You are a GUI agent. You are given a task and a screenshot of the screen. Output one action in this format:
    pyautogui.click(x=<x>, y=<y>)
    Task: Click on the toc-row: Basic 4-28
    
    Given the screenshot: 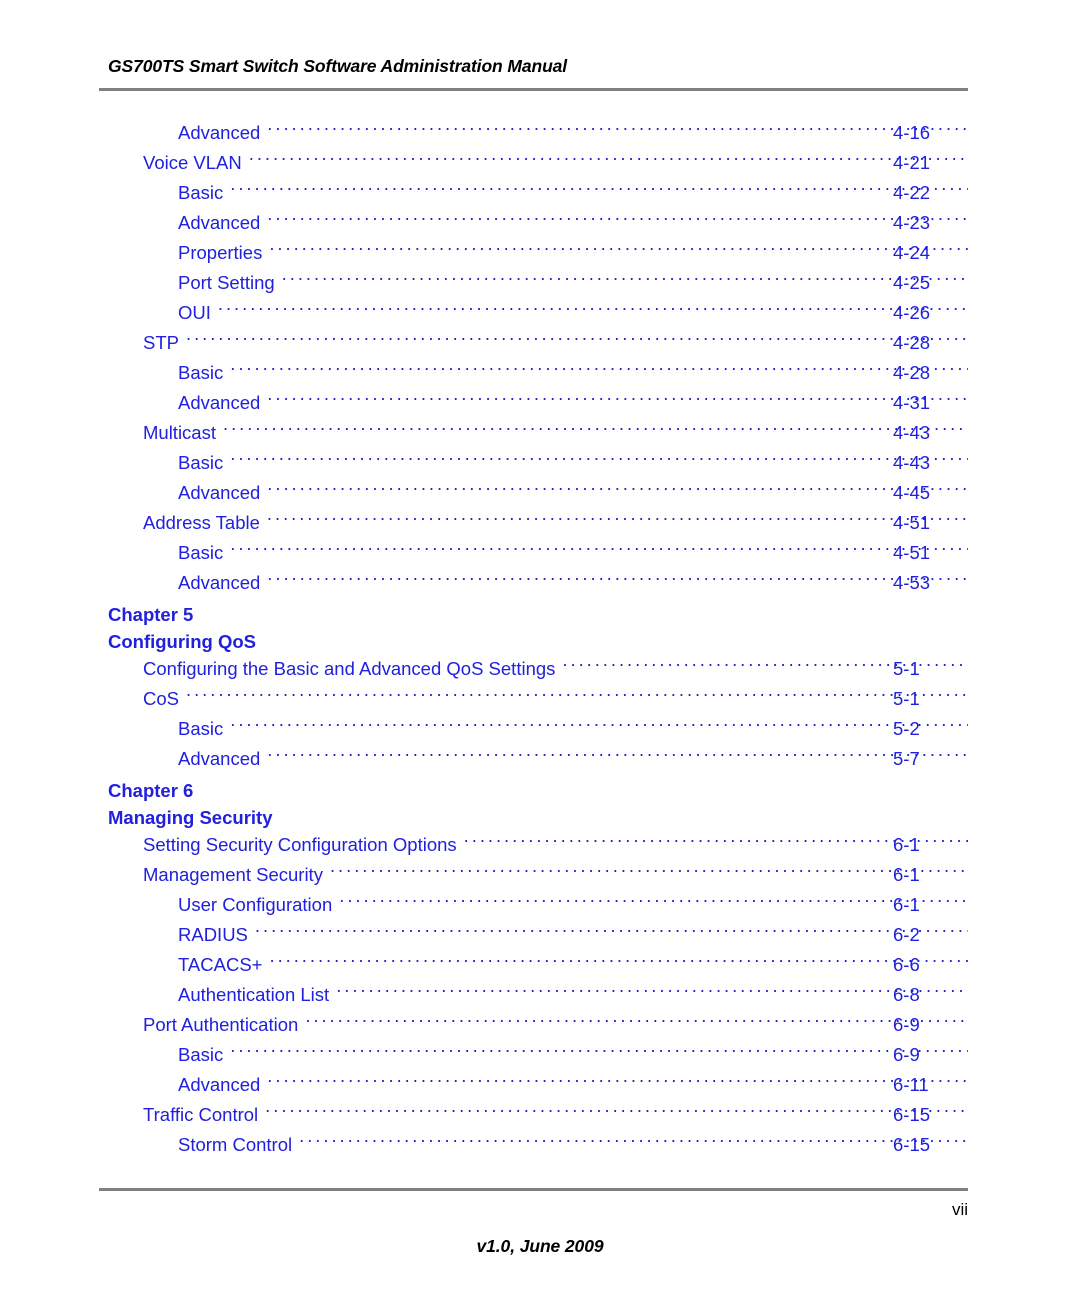 What is the action you would take?
    pyautogui.click(x=540, y=373)
    